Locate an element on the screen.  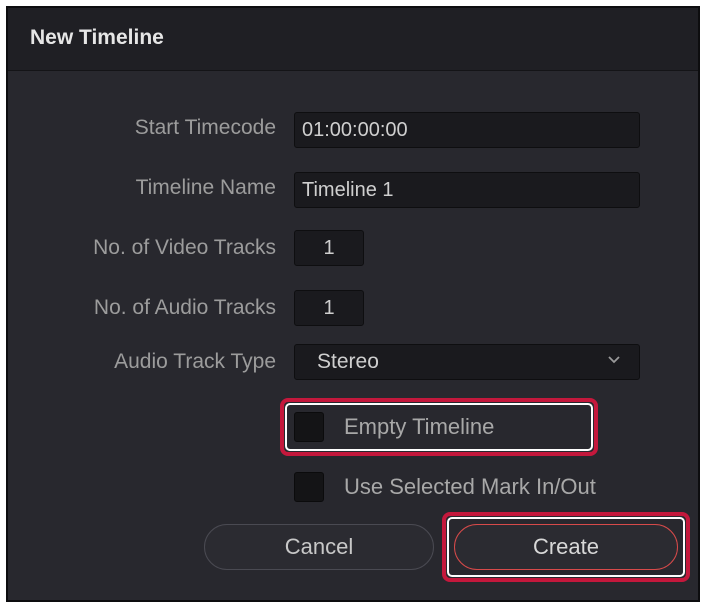
timeline-name-label: Timeline Name is located at coordinates (205, 187).